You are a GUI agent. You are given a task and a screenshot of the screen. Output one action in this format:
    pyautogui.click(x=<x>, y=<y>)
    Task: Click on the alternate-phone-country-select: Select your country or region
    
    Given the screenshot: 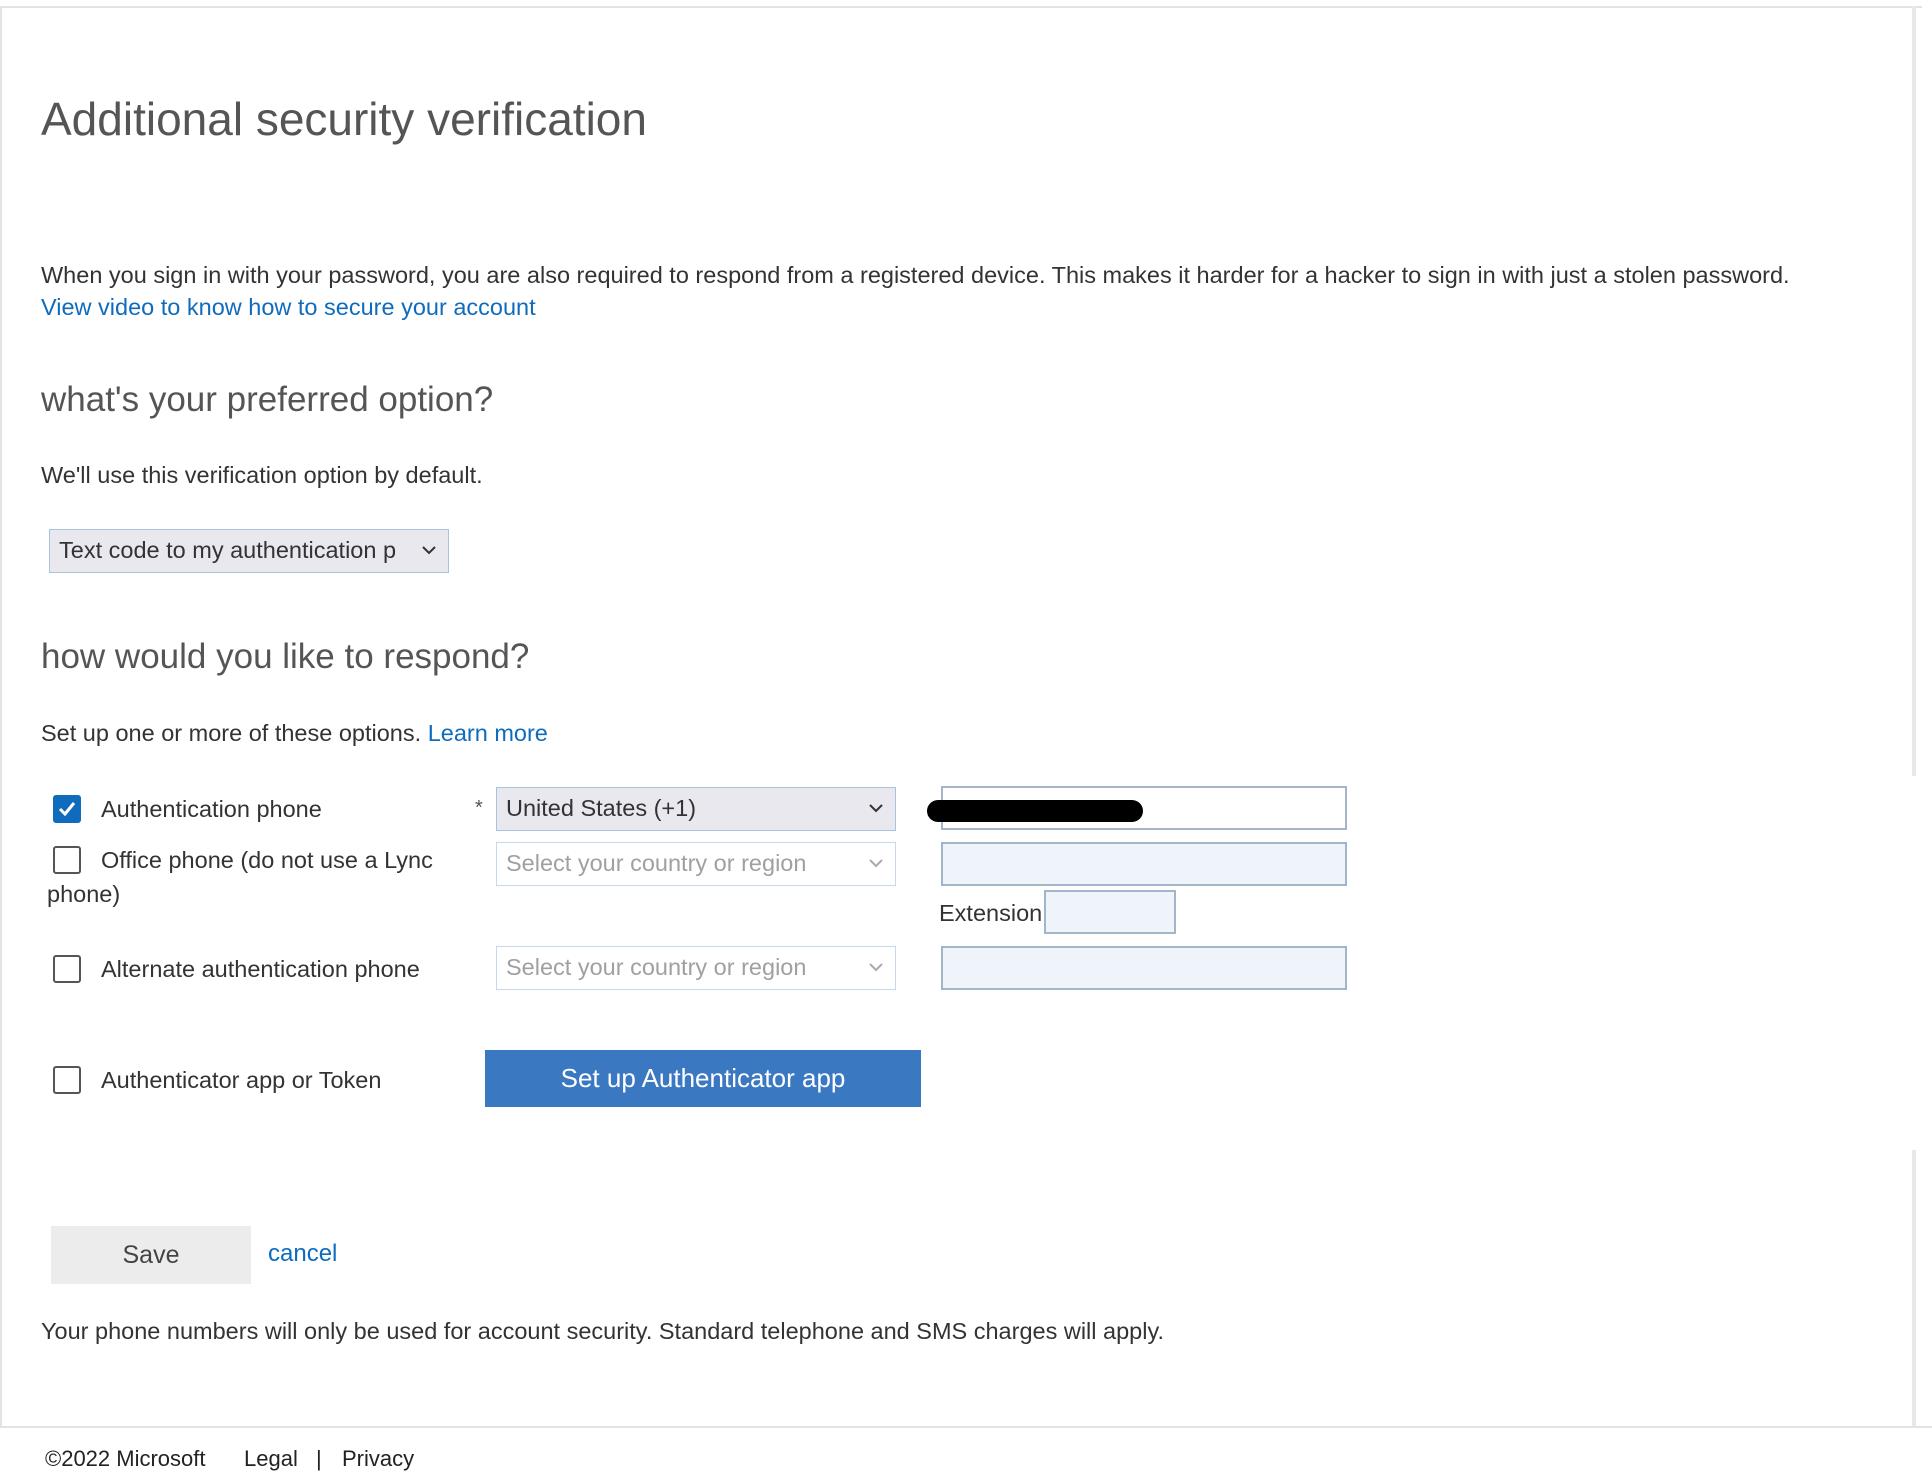 What is the action you would take?
    pyautogui.click(x=696, y=968)
    